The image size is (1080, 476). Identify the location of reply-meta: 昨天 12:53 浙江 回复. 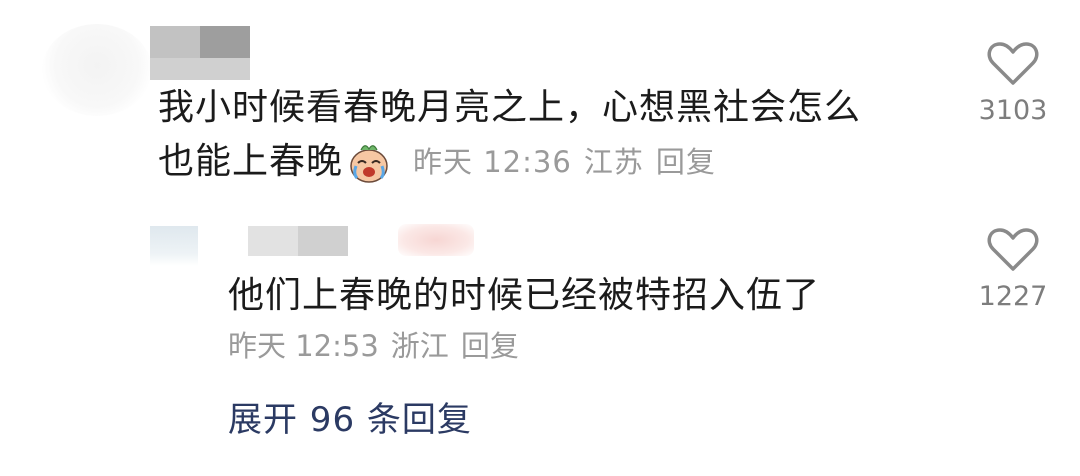
(373, 346).